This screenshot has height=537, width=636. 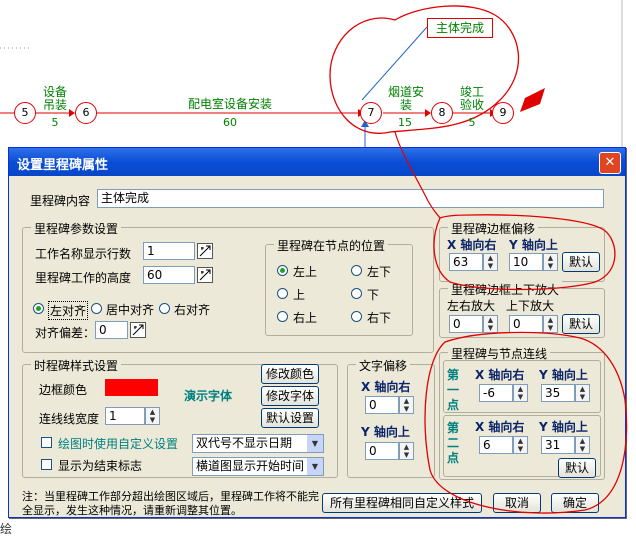 I want to click on node-9: 9, so click(x=503, y=113).